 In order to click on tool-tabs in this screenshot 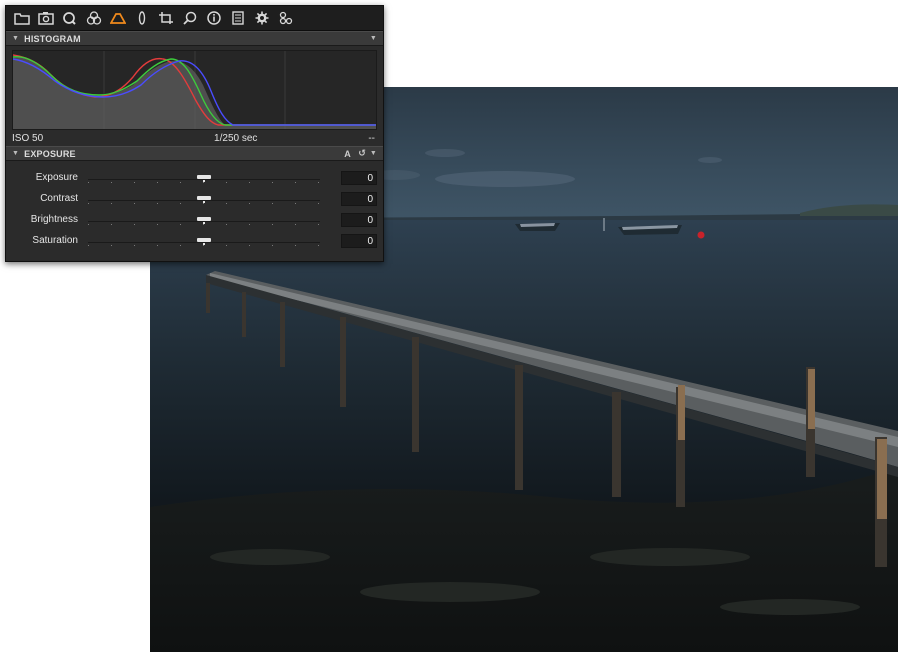, I will do `click(194, 18)`.